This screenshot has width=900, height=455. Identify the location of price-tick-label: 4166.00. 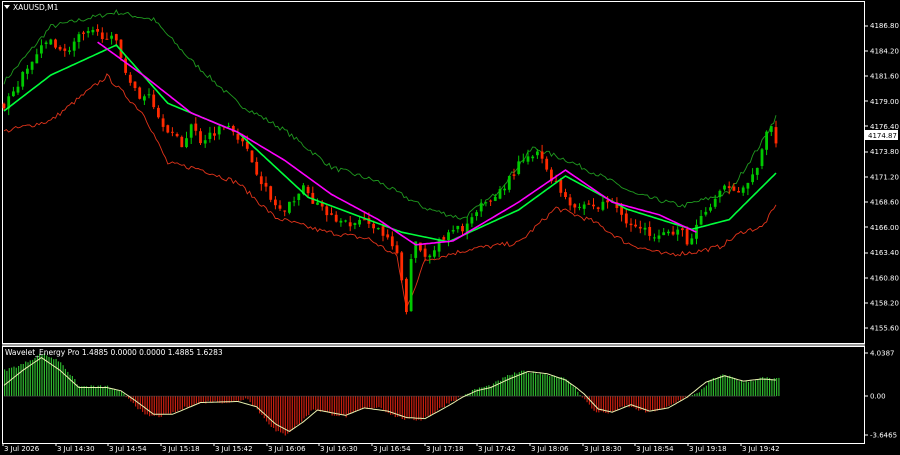
(884, 228).